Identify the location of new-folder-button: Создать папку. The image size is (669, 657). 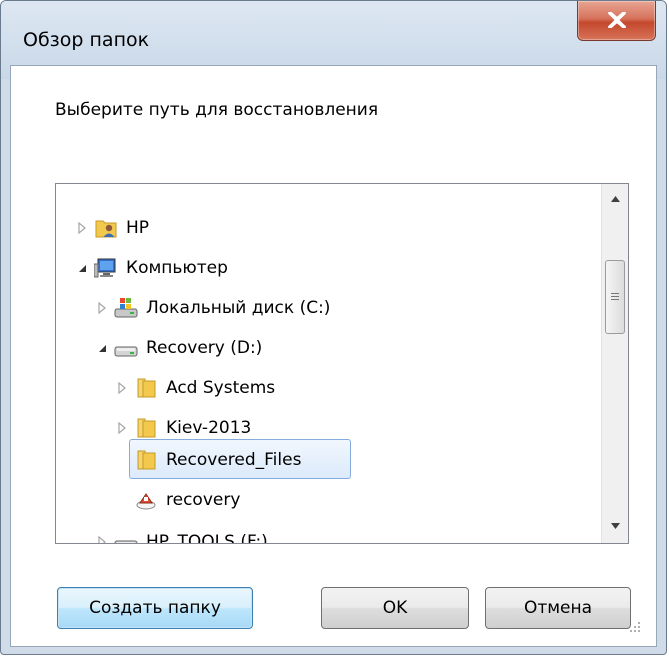
(155, 608).